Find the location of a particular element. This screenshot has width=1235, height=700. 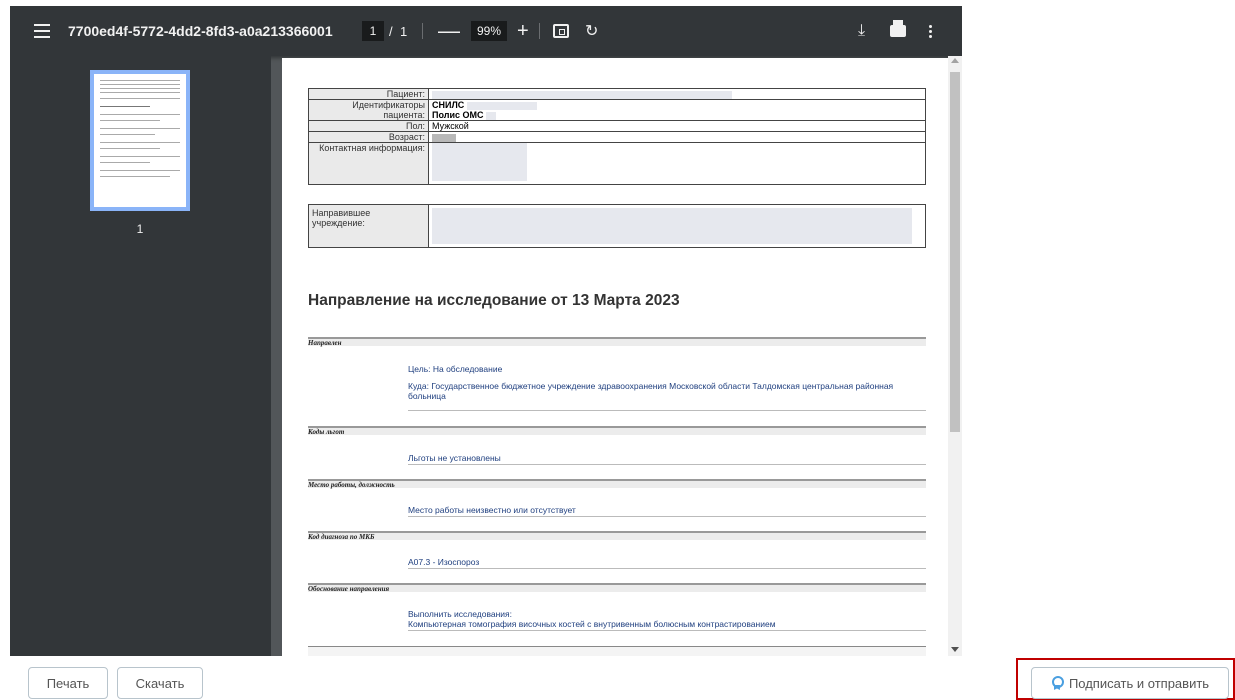

referring-org-table: Направившее учреждение: is located at coordinates (617, 226).